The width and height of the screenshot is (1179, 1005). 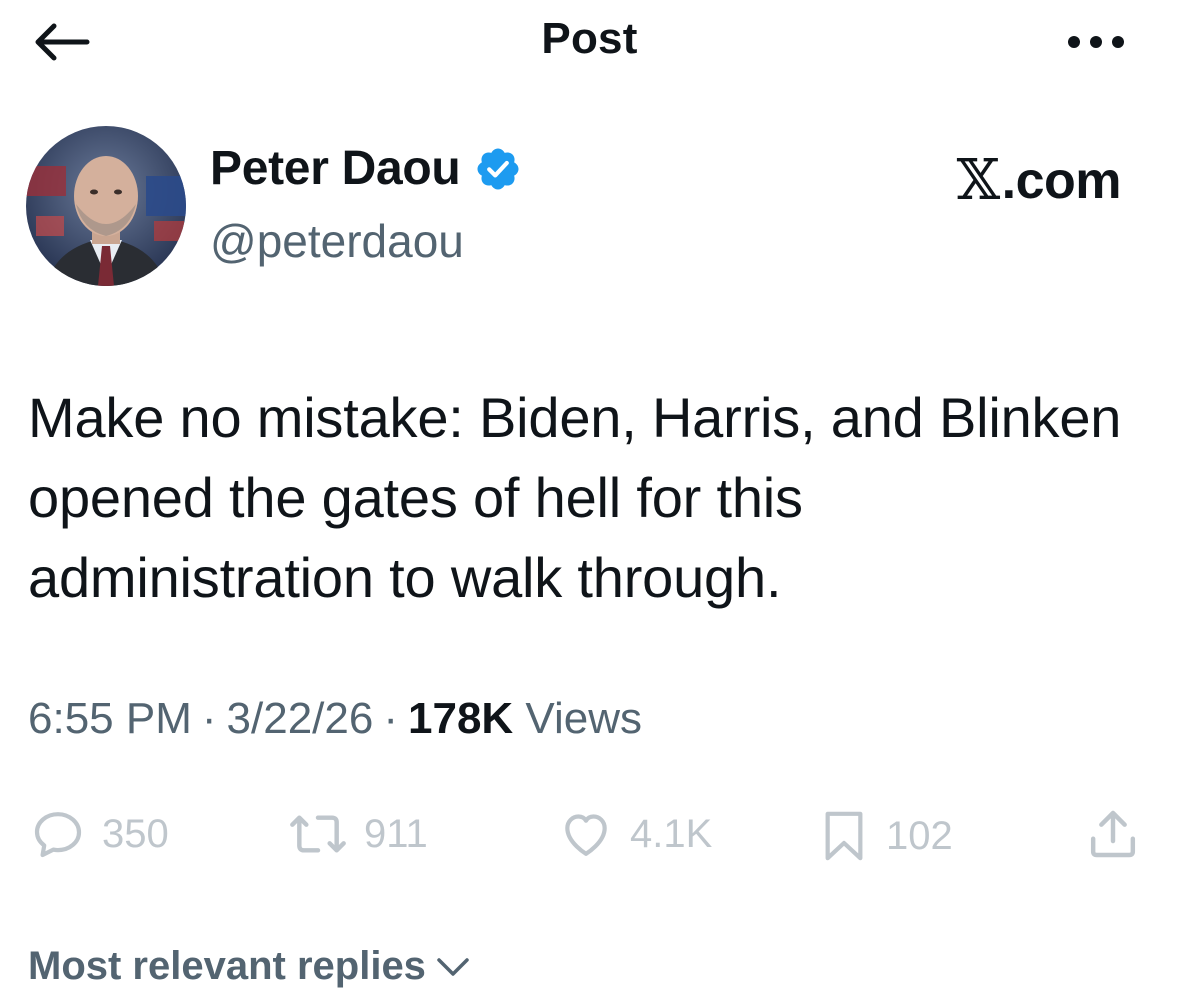 What do you see at coordinates (978, 180) in the screenshot?
I see `x-logo-icon: 𝕏` at bounding box center [978, 180].